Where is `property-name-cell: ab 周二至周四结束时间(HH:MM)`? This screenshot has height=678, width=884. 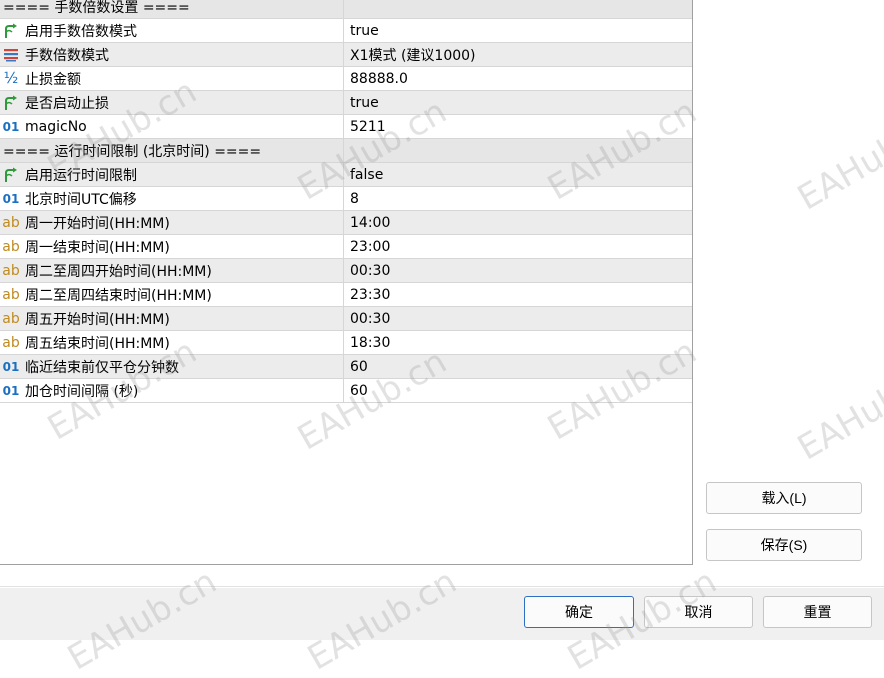
property-name-cell: ab 周二至周四结束时间(HH:MM) is located at coordinates (172, 294).